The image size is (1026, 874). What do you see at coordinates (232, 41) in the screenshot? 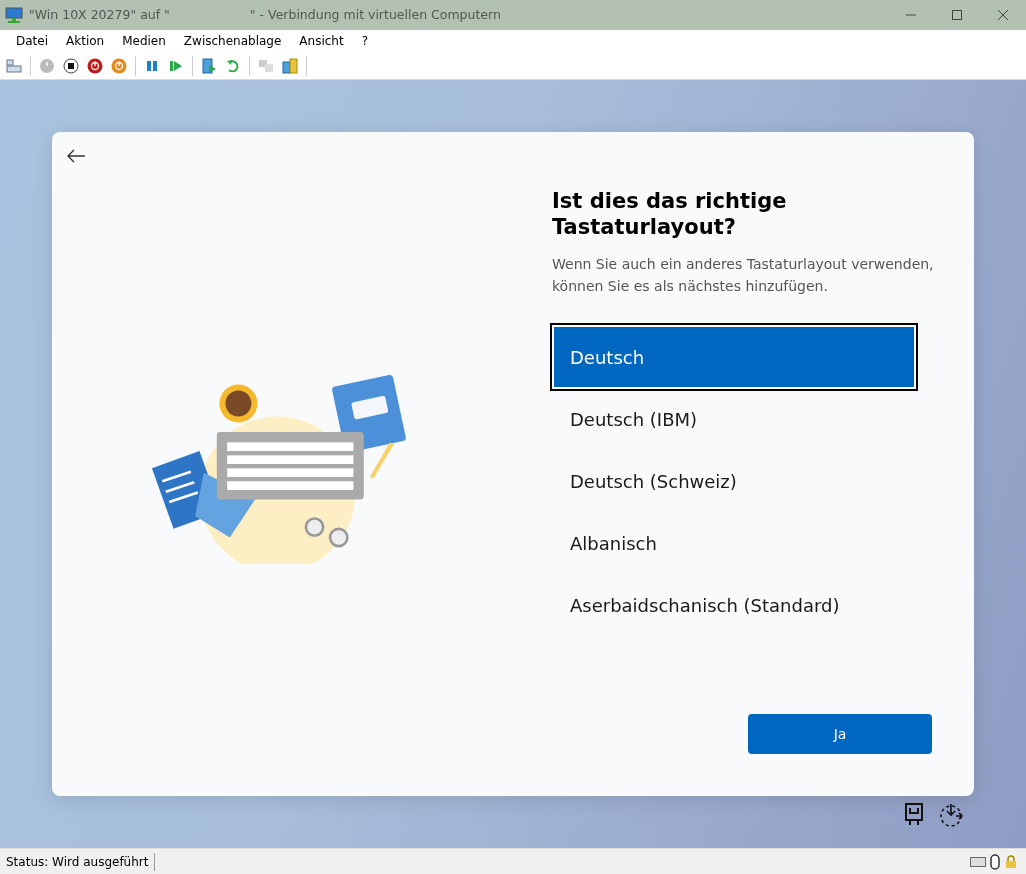
I see `menu-item: Zwischenablage` at bounding box center [232, 41].